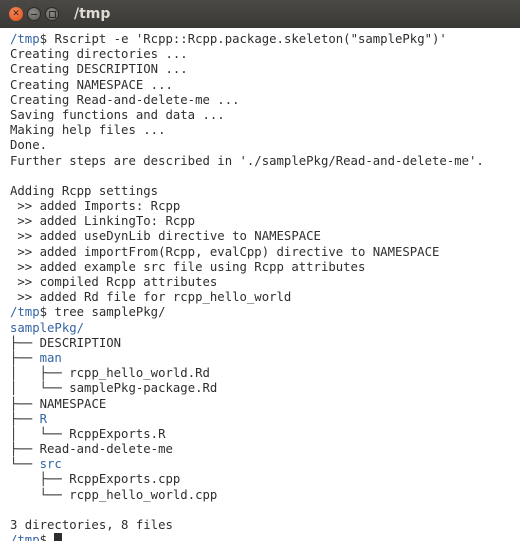 This screenshot has width=520, height=541. What do you see at coordinates (143, 494) in the screenshot?
I see `tree-file-name: rcpp_hello_world.cpp` at bounding box center [143, 494].